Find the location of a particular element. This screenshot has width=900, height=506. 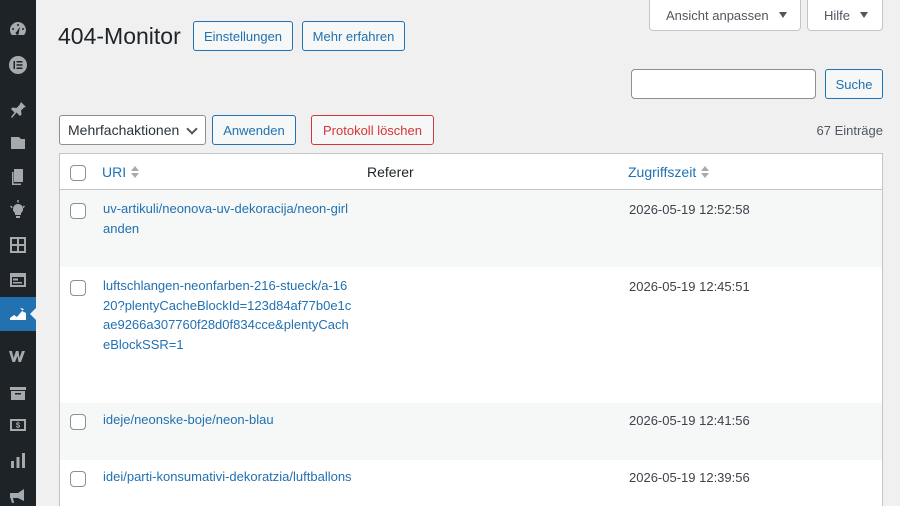

column-header-access-time: Zugriffszeit is located at coordinates (669, 172).